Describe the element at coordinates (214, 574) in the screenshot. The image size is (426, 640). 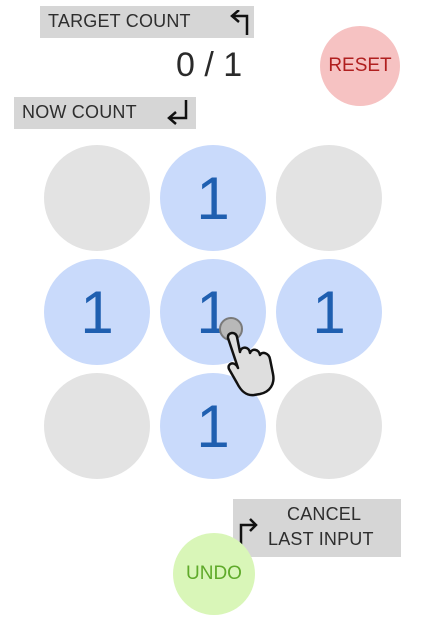
I see `undo-button: UNDO` at that location.